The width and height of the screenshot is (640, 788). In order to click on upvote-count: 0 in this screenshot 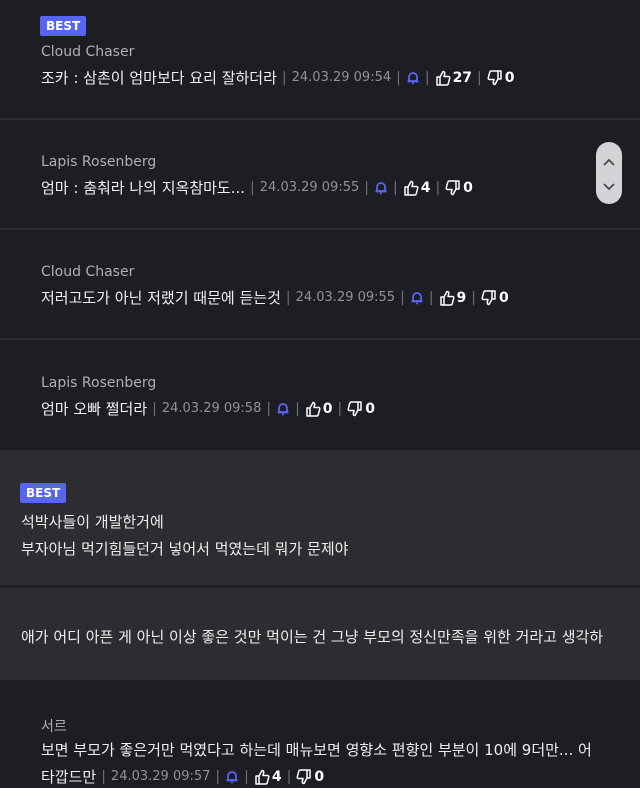, I will do `click(327, 408)`.